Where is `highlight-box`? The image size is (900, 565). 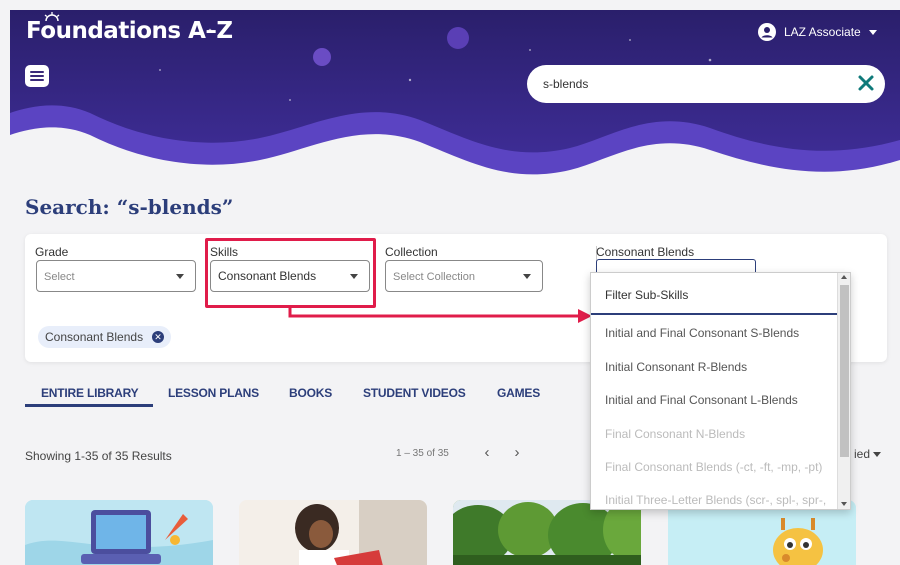
highlight-box is located at coordinates (290, 273).